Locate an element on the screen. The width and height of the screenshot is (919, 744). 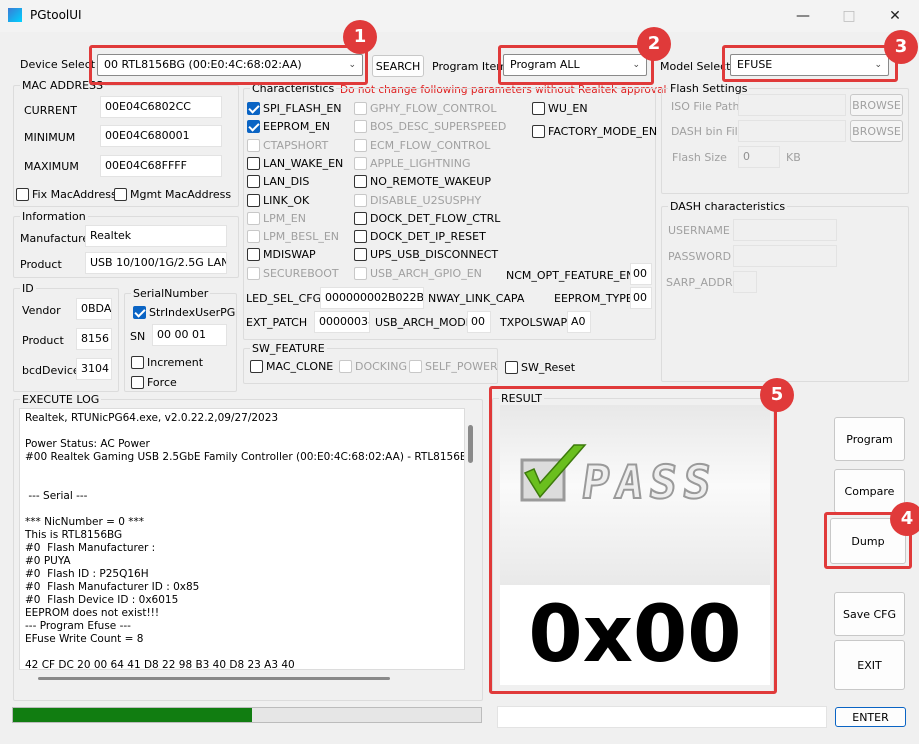
mdiswap-checkbox: MDISWAP is located at coordinates (281, 255).